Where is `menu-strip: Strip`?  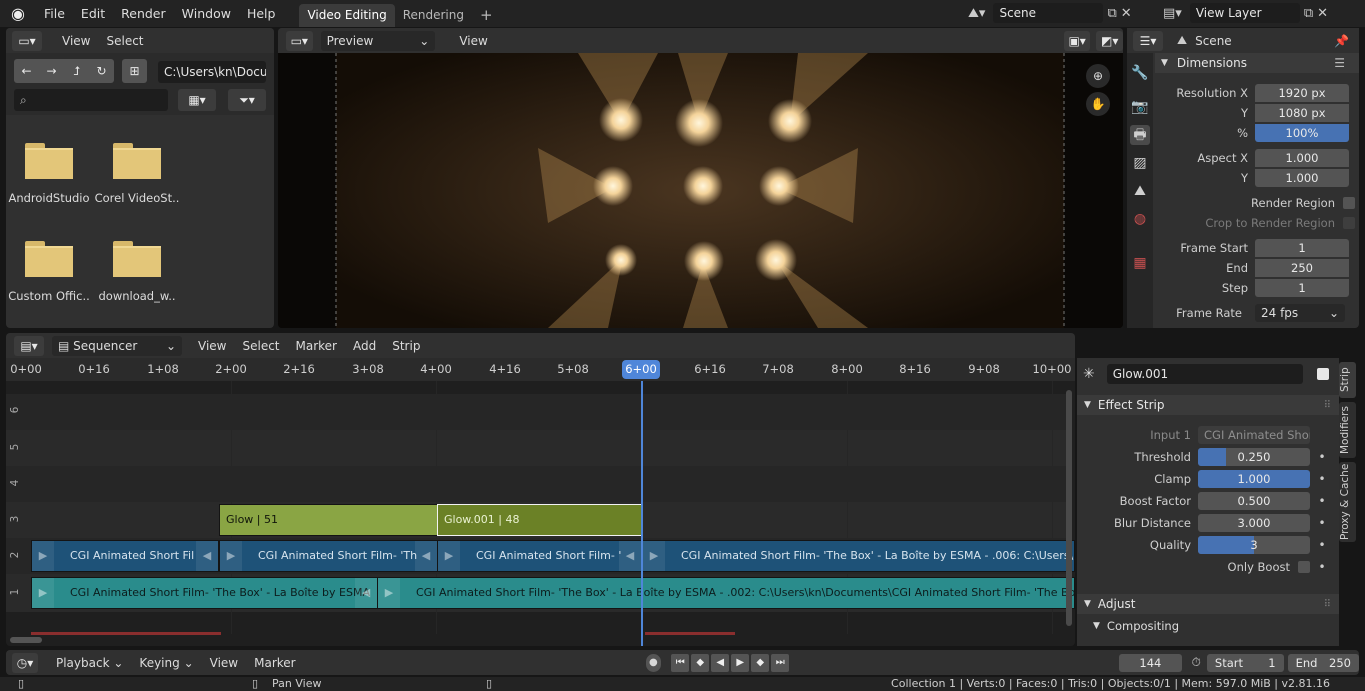 menu-strip: Strip is located at coordinates (406, 346).